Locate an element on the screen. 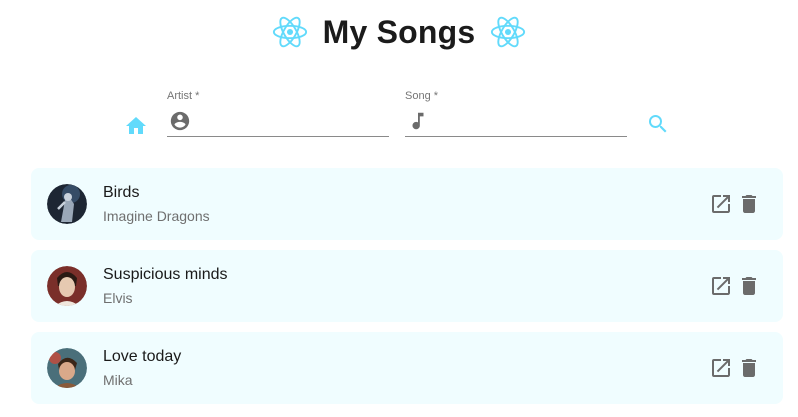 The image size is (798, 417). song-field: Song * is located at coordinates (516, 114).